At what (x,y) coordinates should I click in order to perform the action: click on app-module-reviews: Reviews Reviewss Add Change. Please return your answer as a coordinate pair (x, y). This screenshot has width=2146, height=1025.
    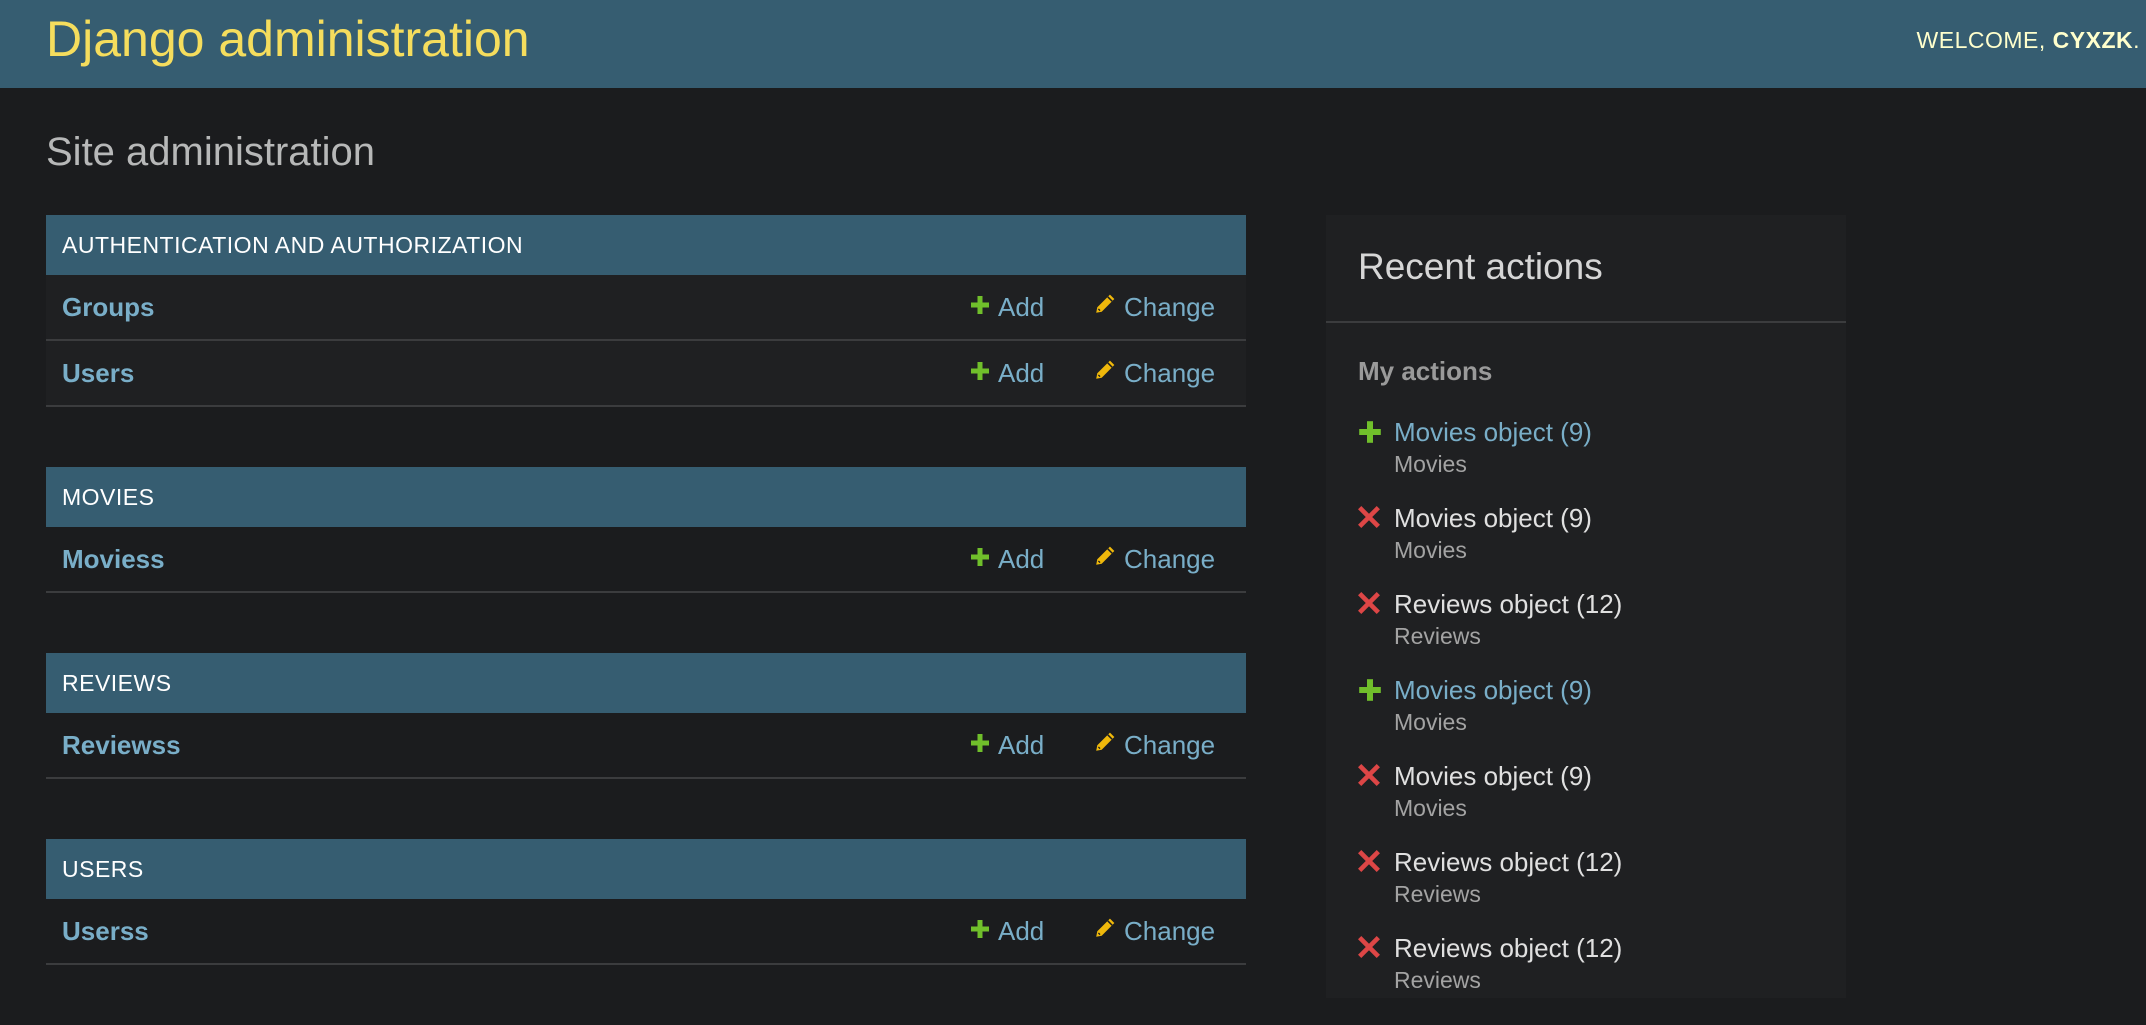
    Looking at the image, I should click on (646, 716).